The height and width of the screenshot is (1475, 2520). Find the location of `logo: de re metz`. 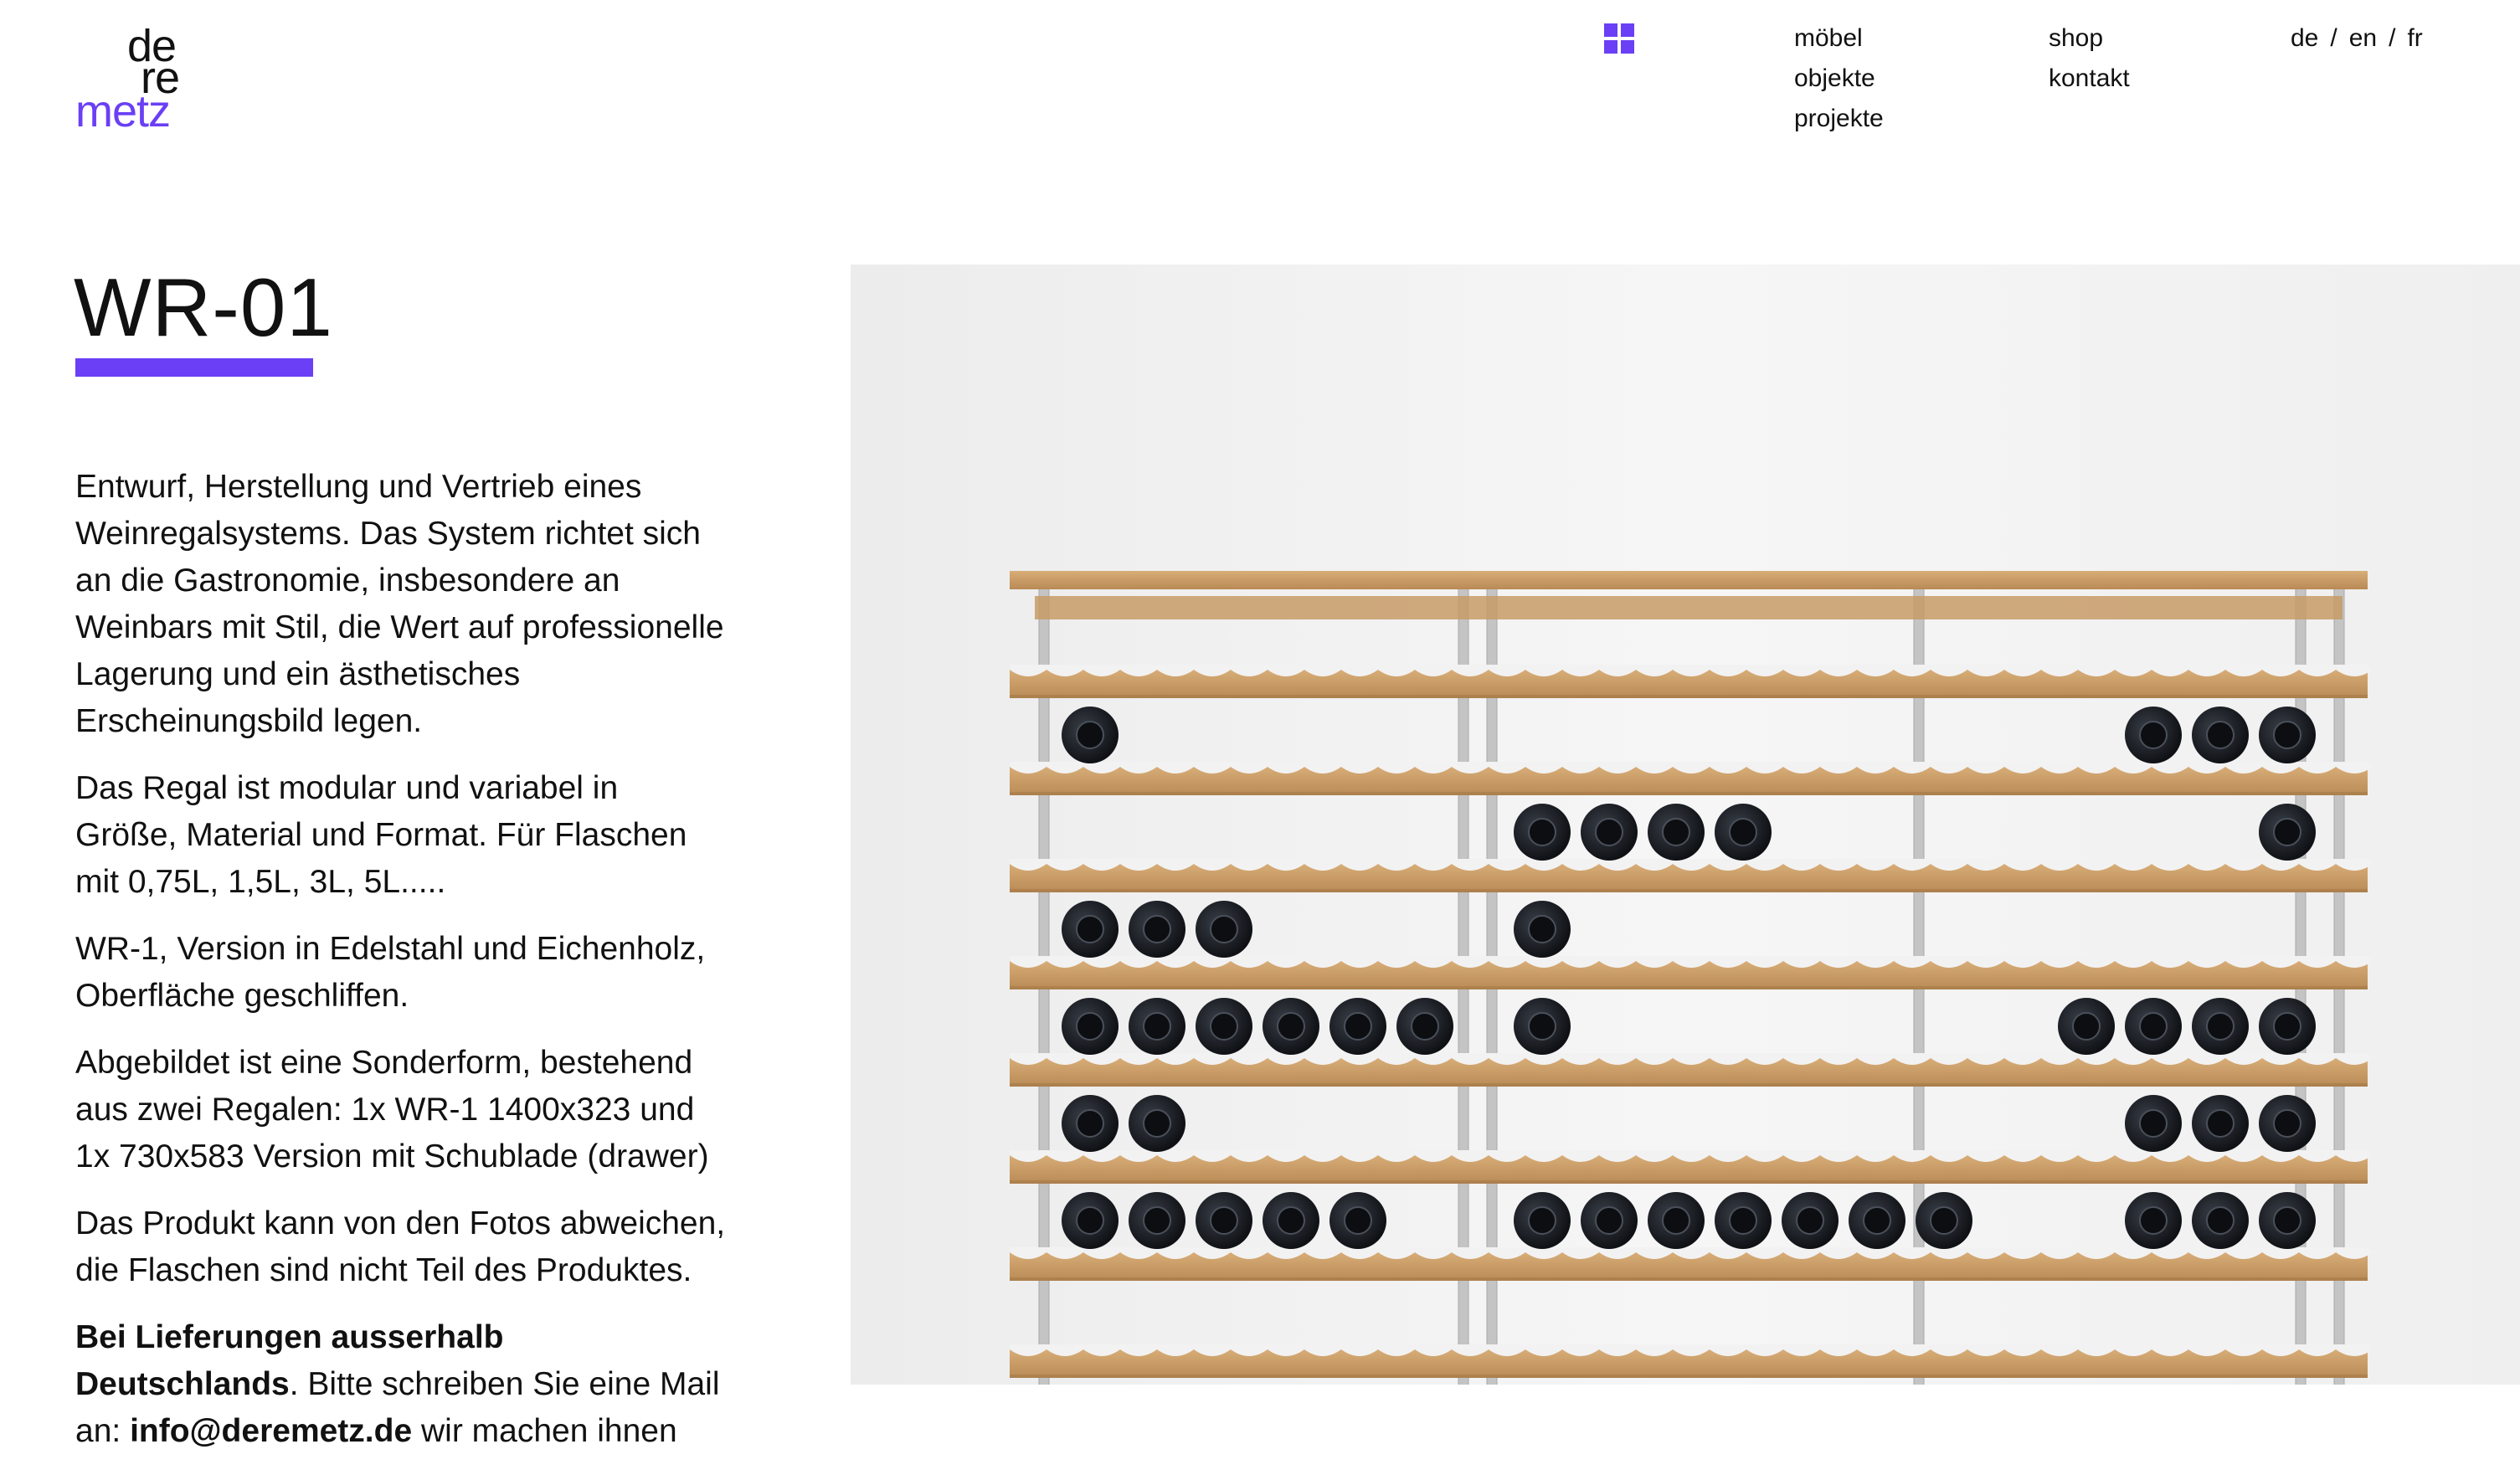

logo: de re metz is located at coordinates (134, 78).